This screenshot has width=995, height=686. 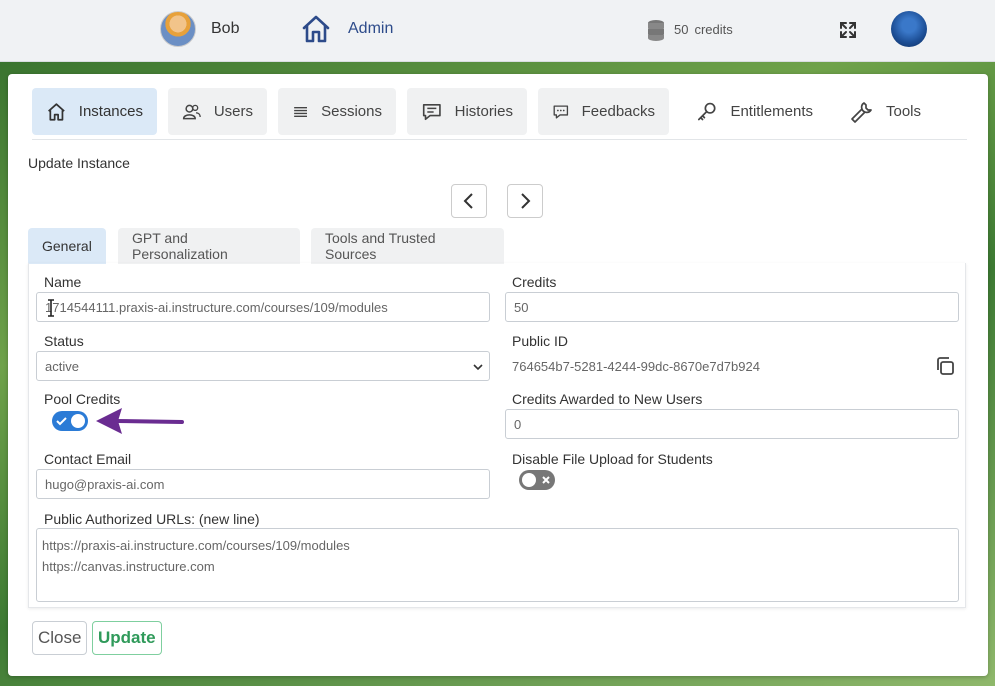 I want to click on x-icon, so click(x=546, y=480).